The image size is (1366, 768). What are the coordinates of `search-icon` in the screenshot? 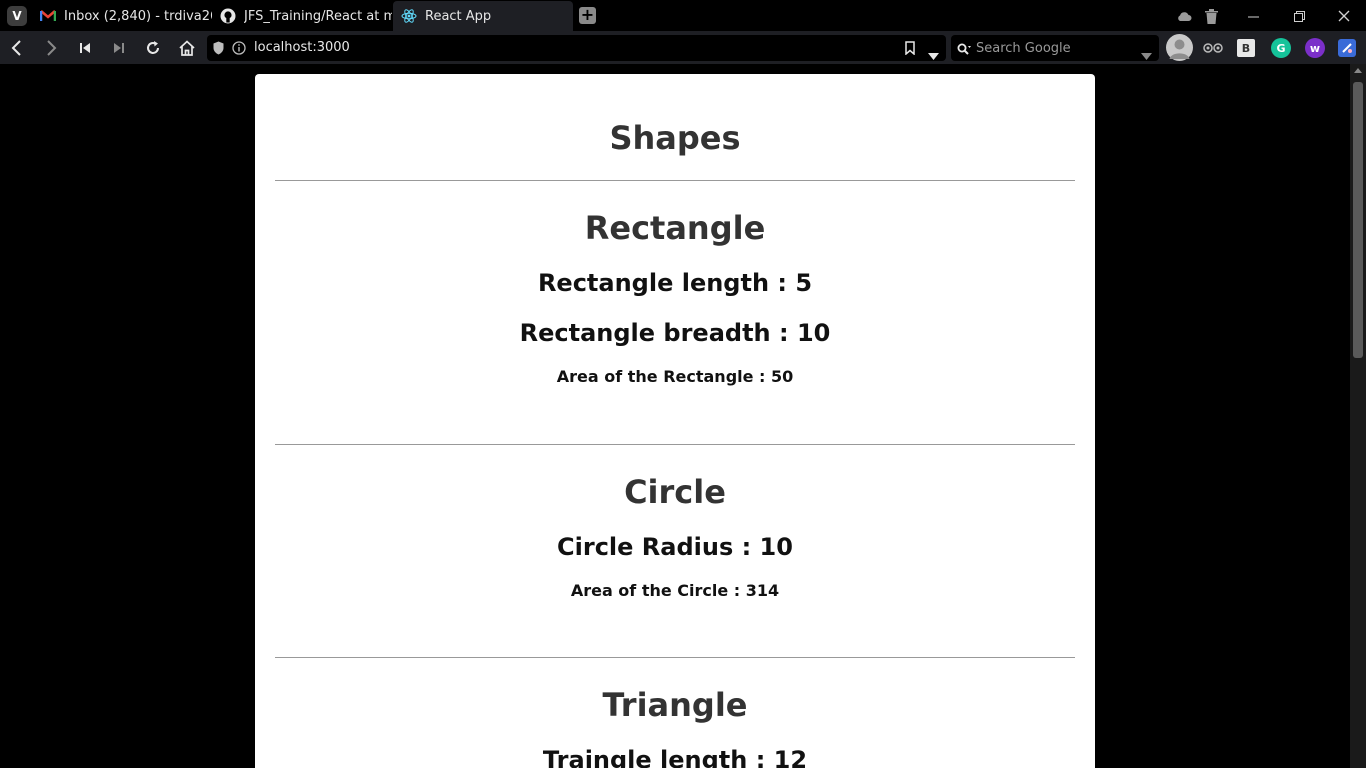 It's located at (964, 50).